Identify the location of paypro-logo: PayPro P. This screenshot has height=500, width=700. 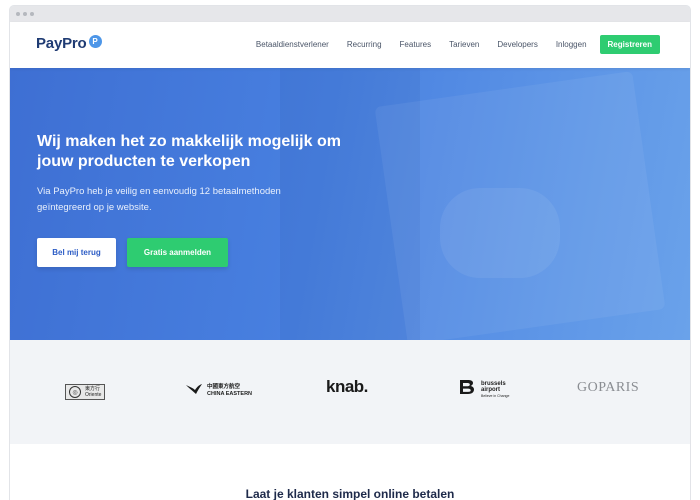
(69, 43).